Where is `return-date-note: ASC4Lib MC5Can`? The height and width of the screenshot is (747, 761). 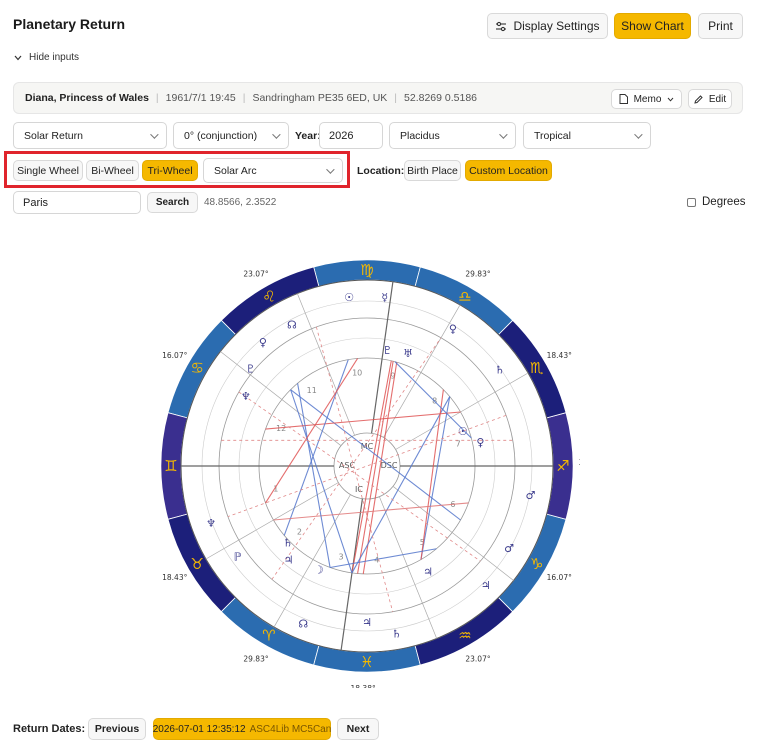 return-date-note: ASC4Lib MC5Can is located at coordinates (290, 729).